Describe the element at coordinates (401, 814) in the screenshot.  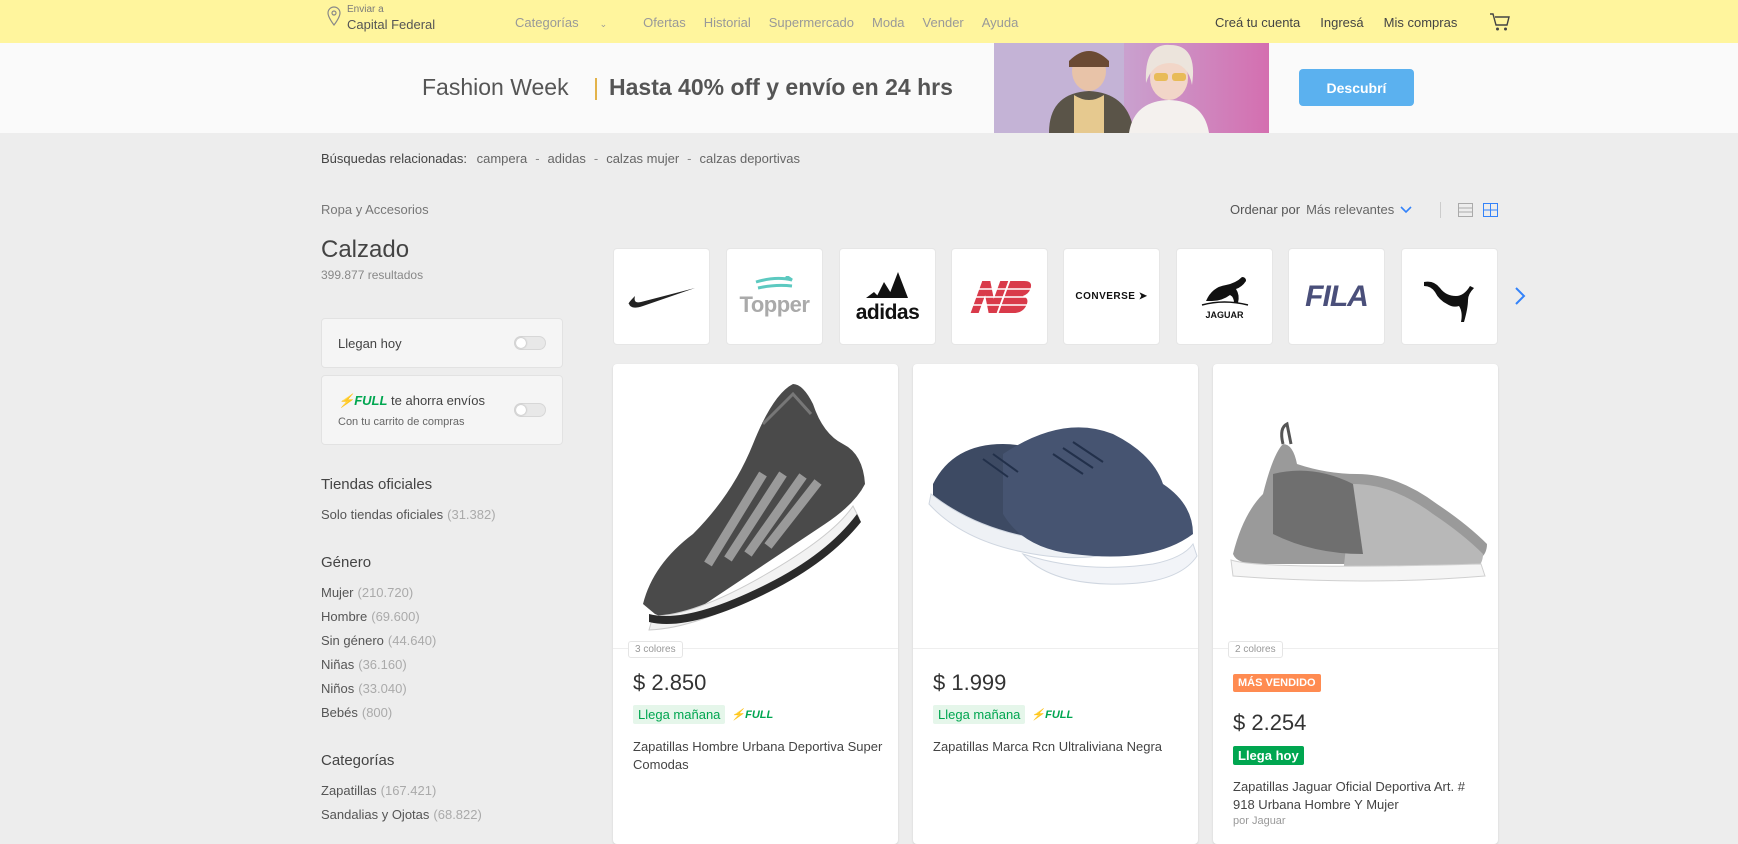
I see `category-item: Sandalias y Ojotas (68.822)` at that location.